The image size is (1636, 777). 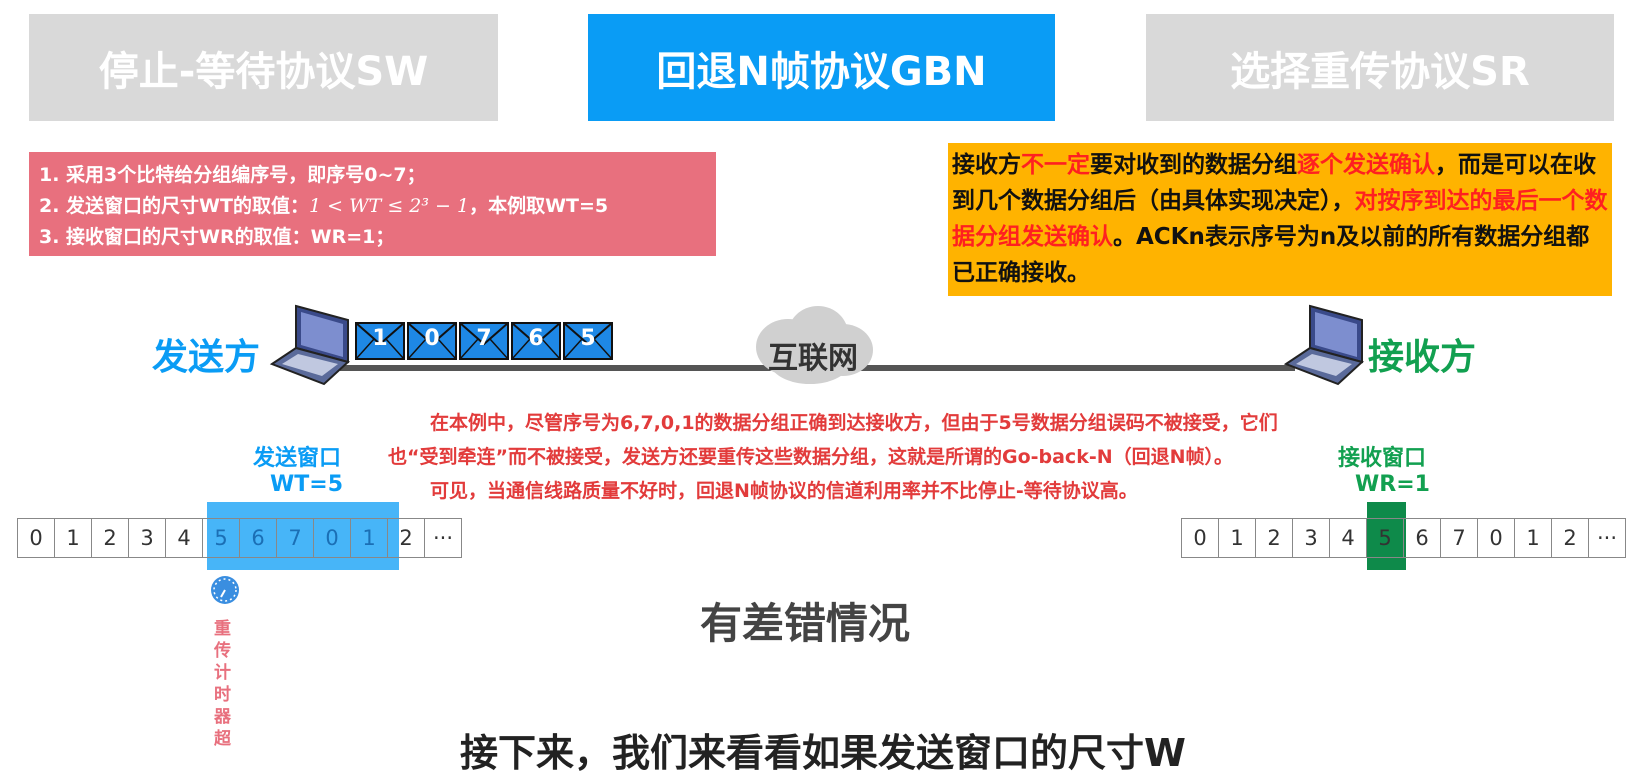 I want to click on tab-selective-repeat: 选择重传协议SR, so click(x=1380, y=67).